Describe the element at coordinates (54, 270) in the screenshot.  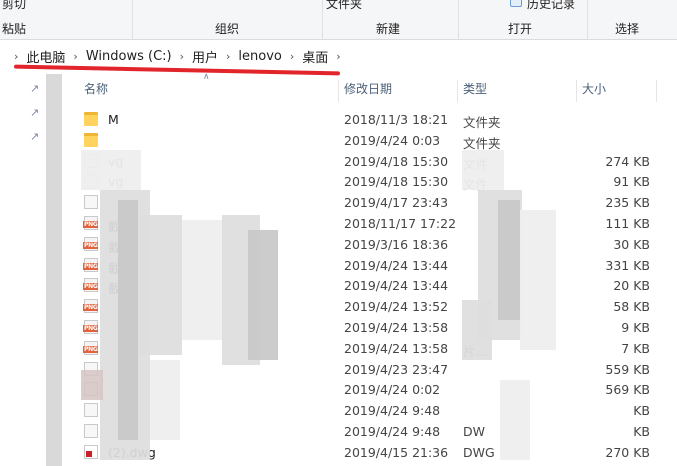
I see `navigation-scrollbar` at that location.